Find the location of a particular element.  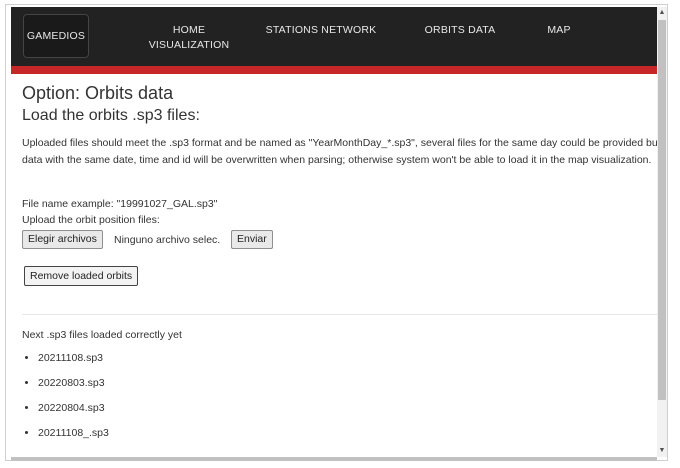

nav-item-label: STATIONS NETWORK is located at coordinates (321, 30).